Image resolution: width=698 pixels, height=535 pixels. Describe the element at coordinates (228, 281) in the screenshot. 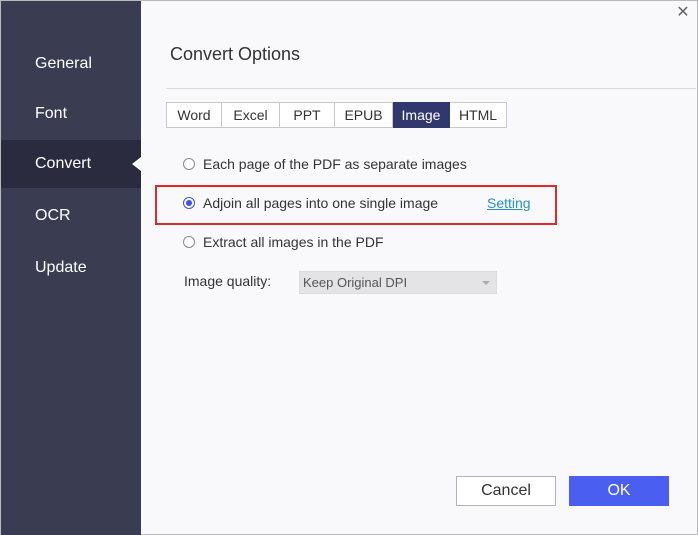

I see `image-quality-label: Image quality:` at that location.